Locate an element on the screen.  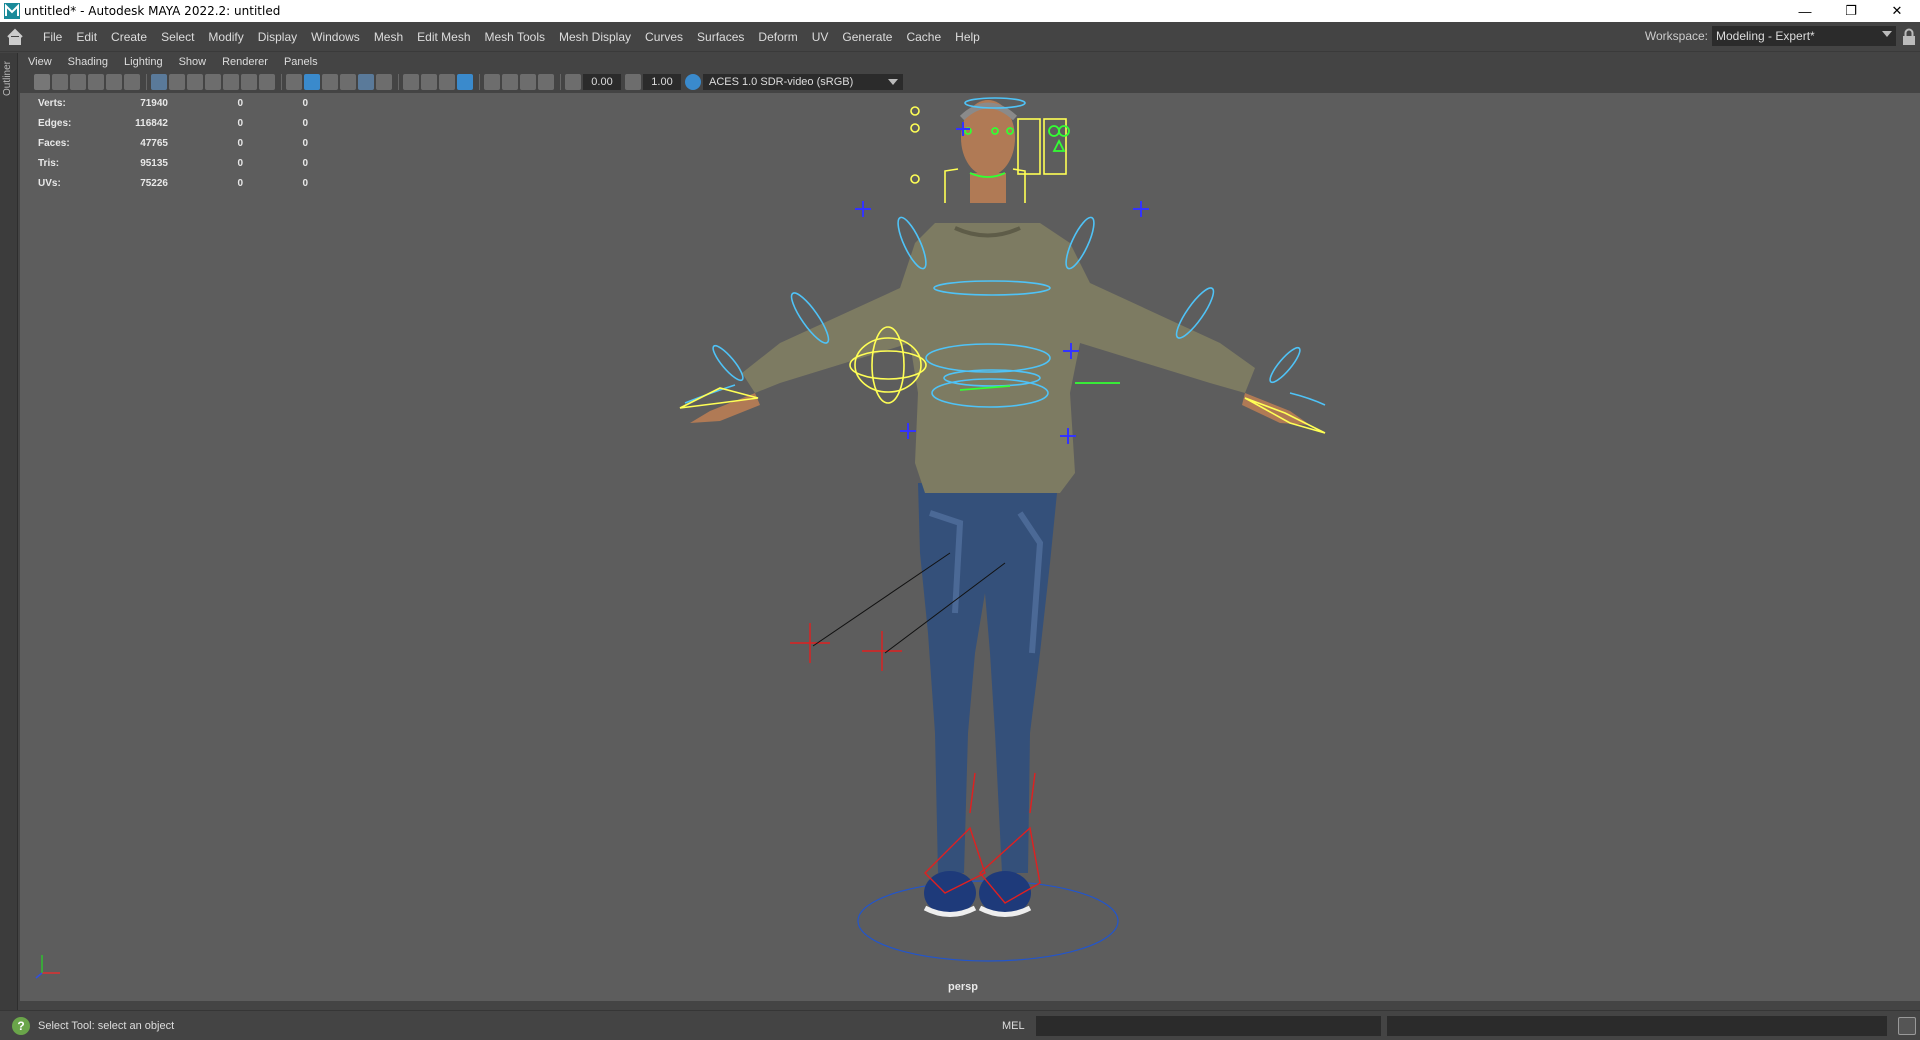
grid-icon is located at coordinates (159, 82).